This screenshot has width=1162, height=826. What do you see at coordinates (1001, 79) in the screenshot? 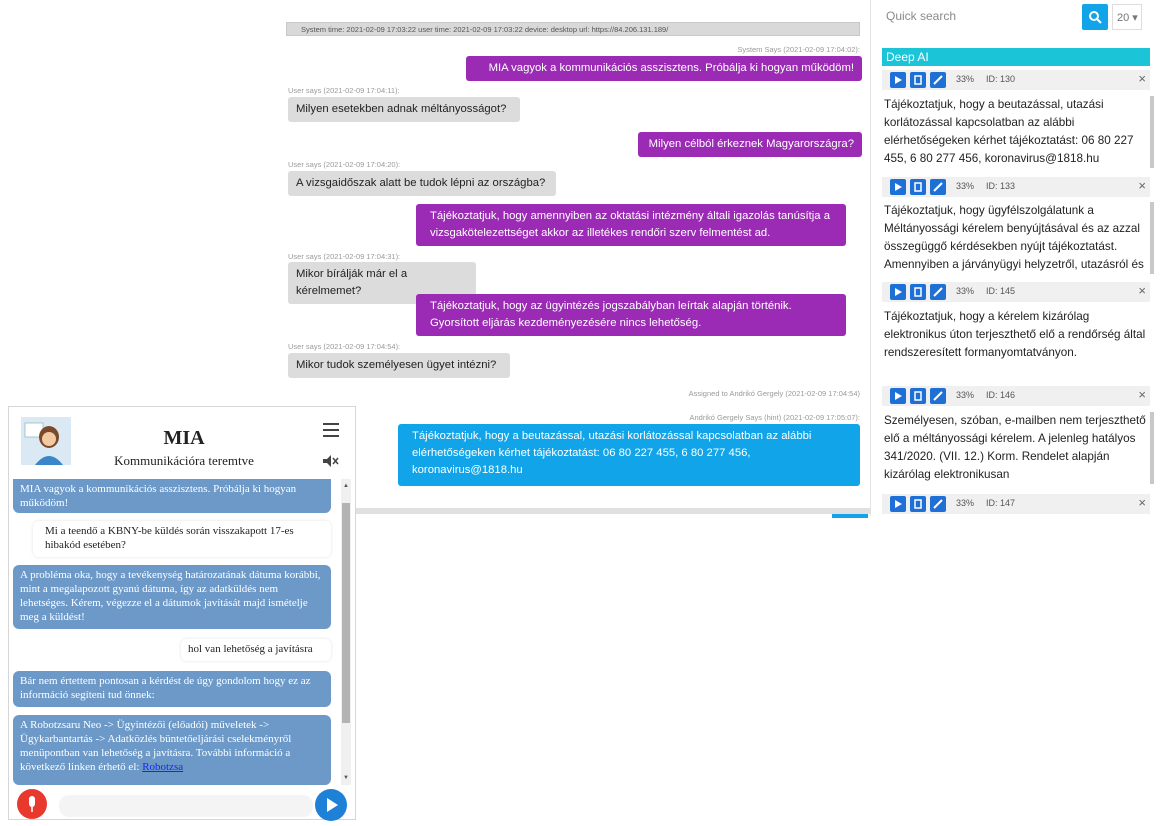
I see `suggestion-id: ID: 130` at bounding box center [1001, 79].